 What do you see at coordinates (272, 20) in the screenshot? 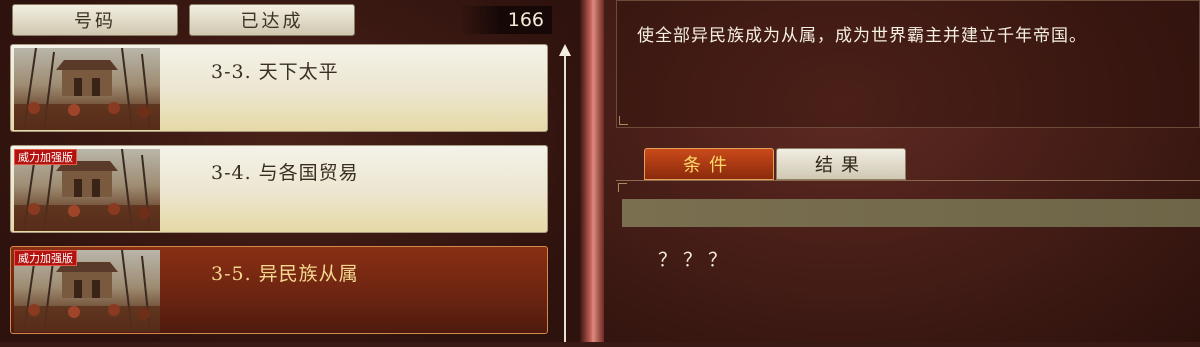
I see `sort-by-achieved-button: 已达成` at bounding box center [272, 20].